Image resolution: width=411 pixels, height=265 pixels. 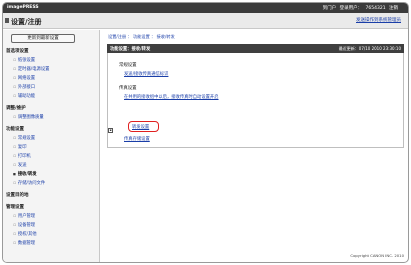 I want to click on sidebar-item-image-quality: 调整图像质量, so click(x=28, y=117).